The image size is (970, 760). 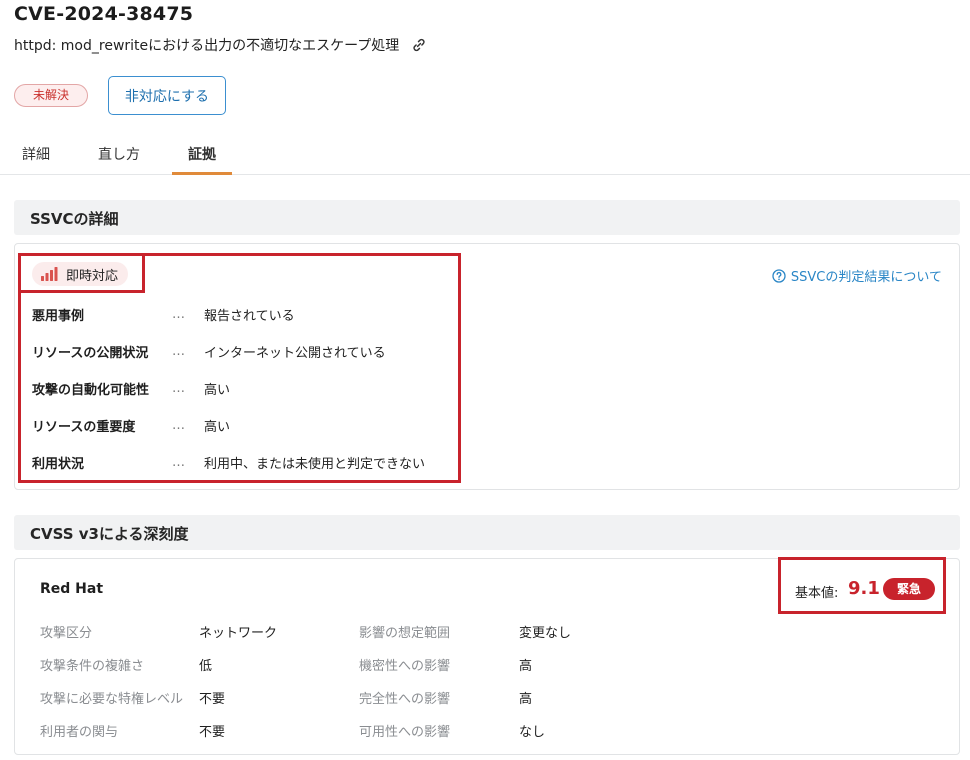 What do you see at coordinates (202, 173) in the screenshot?
I see `active-tab-indicator` at bounding box center [202, 173].